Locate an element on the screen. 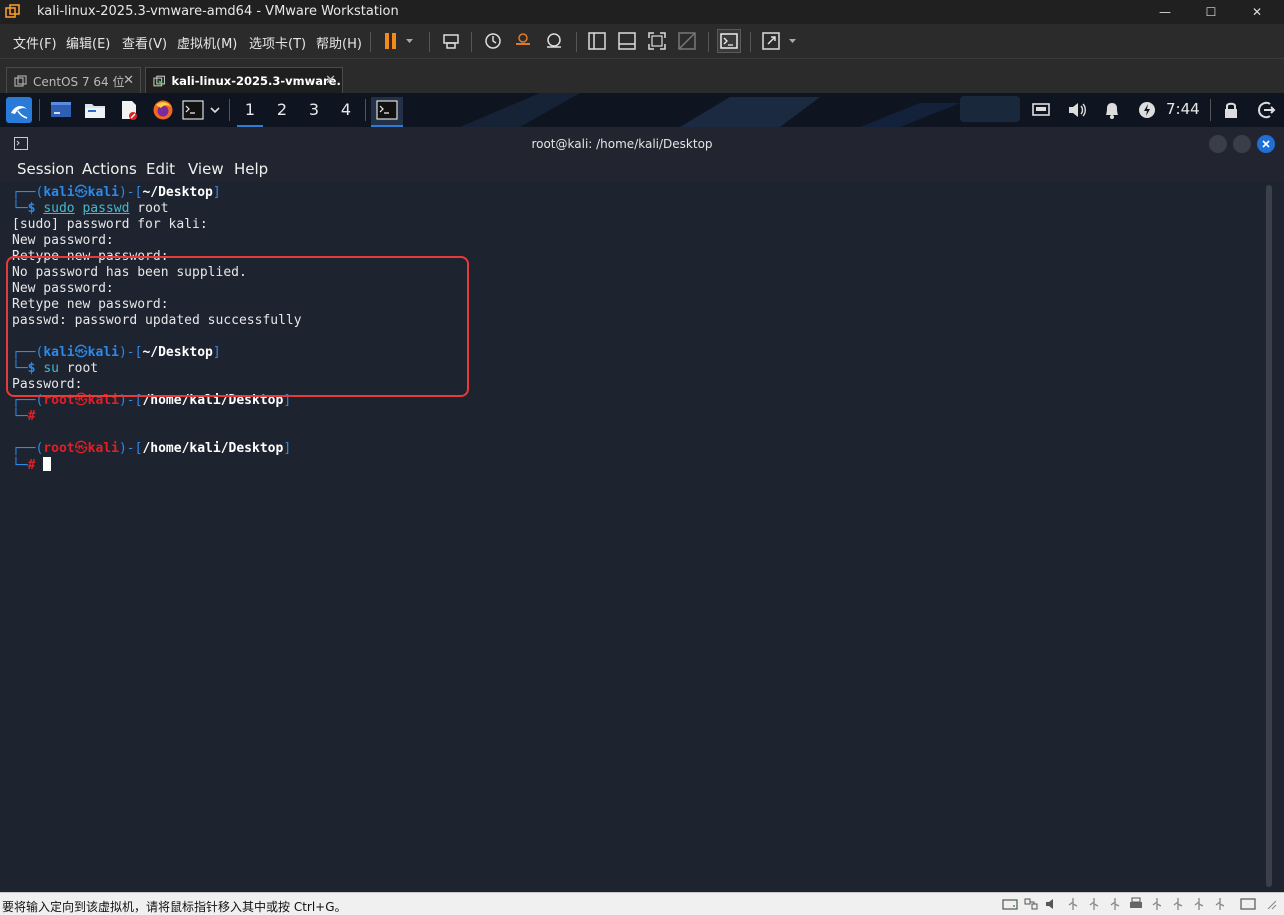 Image resolution: width=1284 pixels, height=915 pixels. close-window-button: ✕ is located at coordinates (1257, 12).